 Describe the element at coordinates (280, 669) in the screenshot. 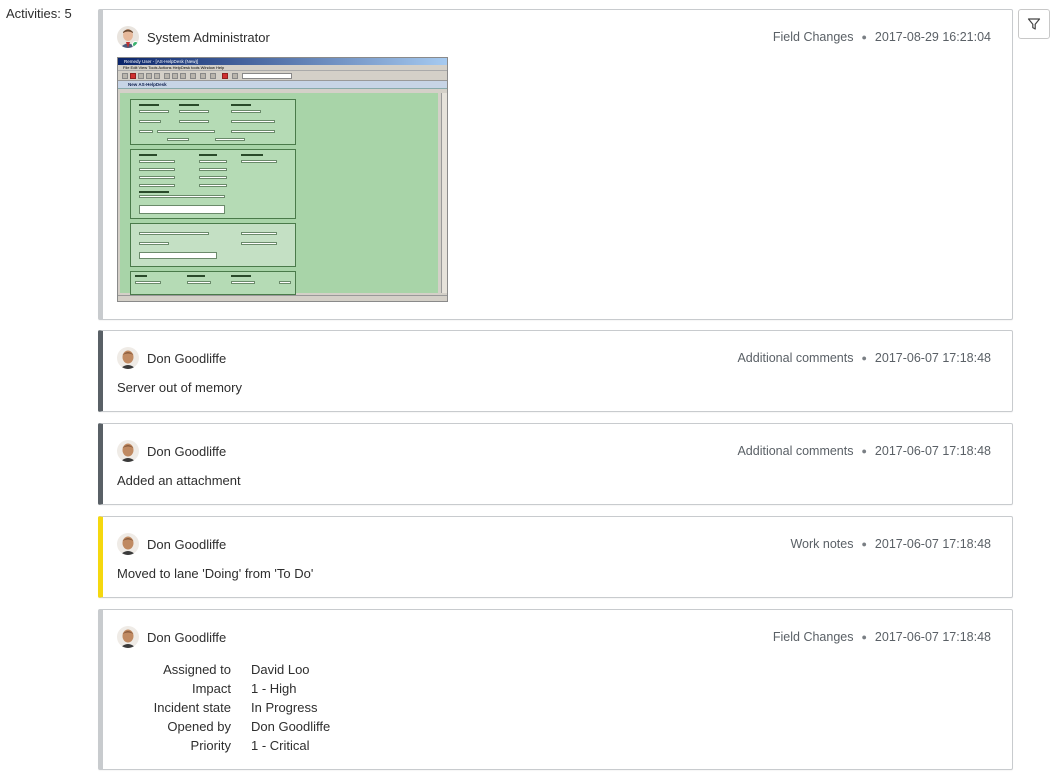

I see `field-value: David Loo` at that location.